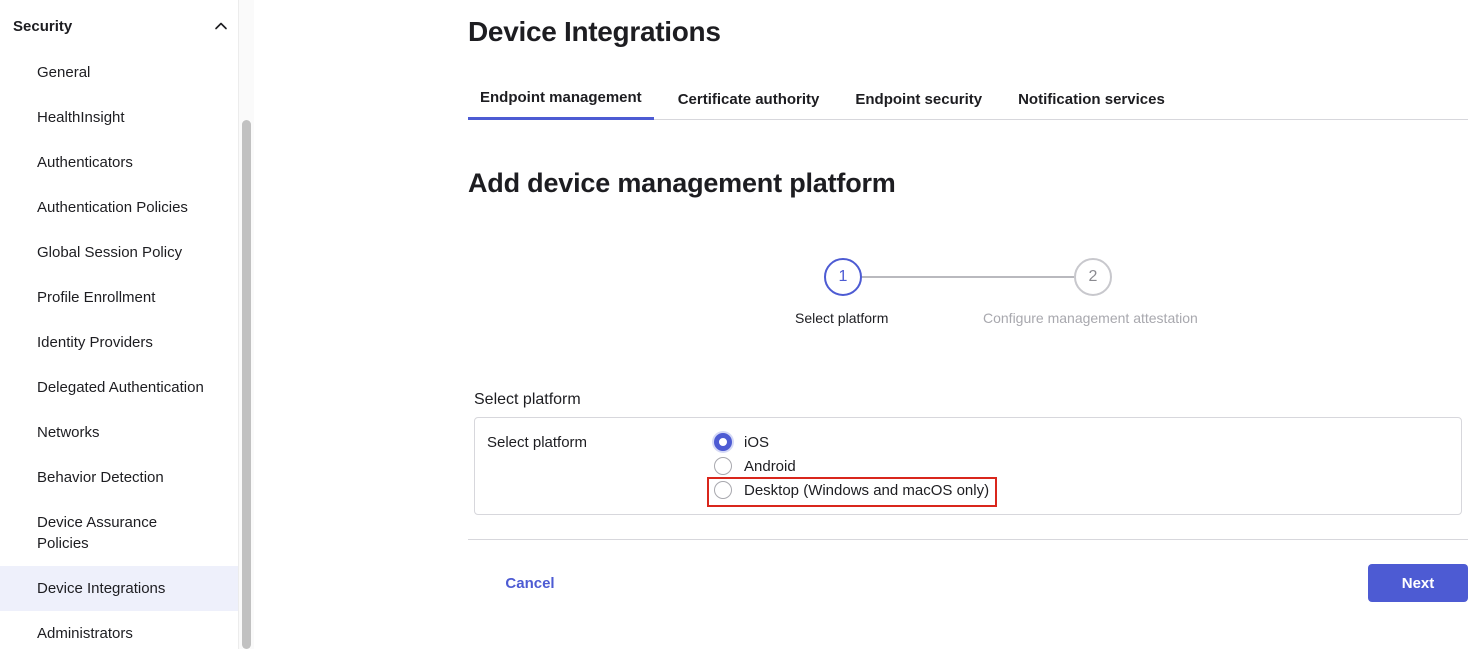 The width and height of the screenshot is (1483, 649). I want to click on step-2-indicator: 2, so click(1093, 277).